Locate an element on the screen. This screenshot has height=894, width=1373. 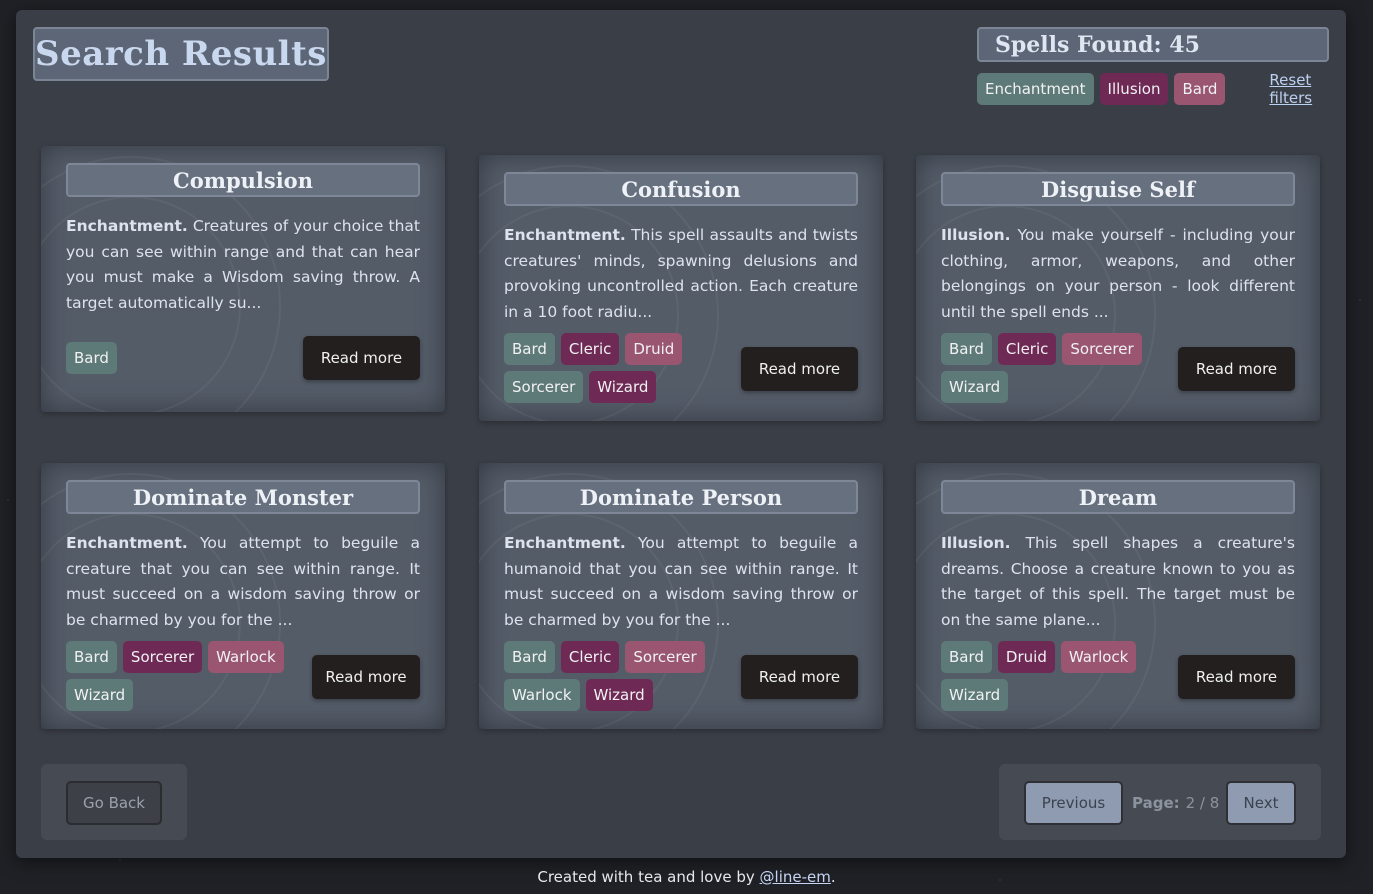
footer: Created with tea and love by @line-em. is located at coordinates (686, 877).